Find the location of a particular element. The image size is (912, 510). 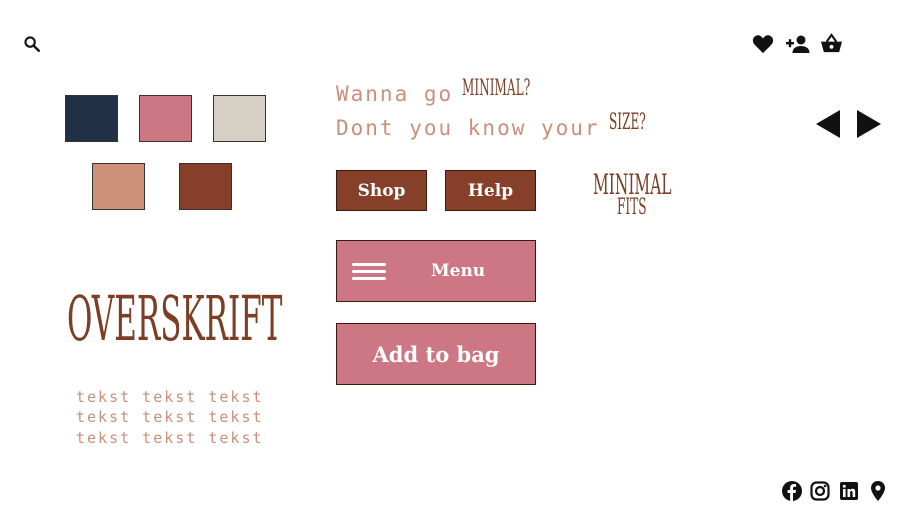

page-title: OVERSKRIFT is located at coordinates (175, 318).